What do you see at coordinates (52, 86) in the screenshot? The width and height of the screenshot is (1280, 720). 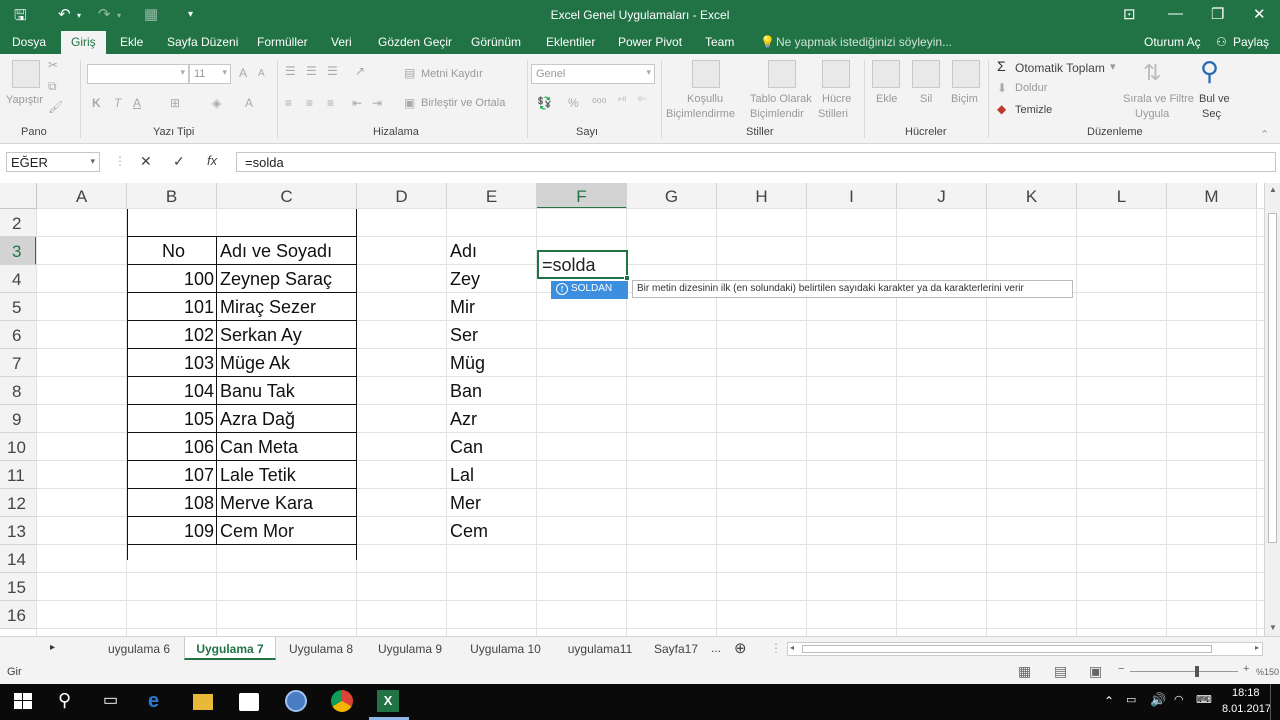 I see `copy-icon: ⧉` at bounding box center [52, 86].